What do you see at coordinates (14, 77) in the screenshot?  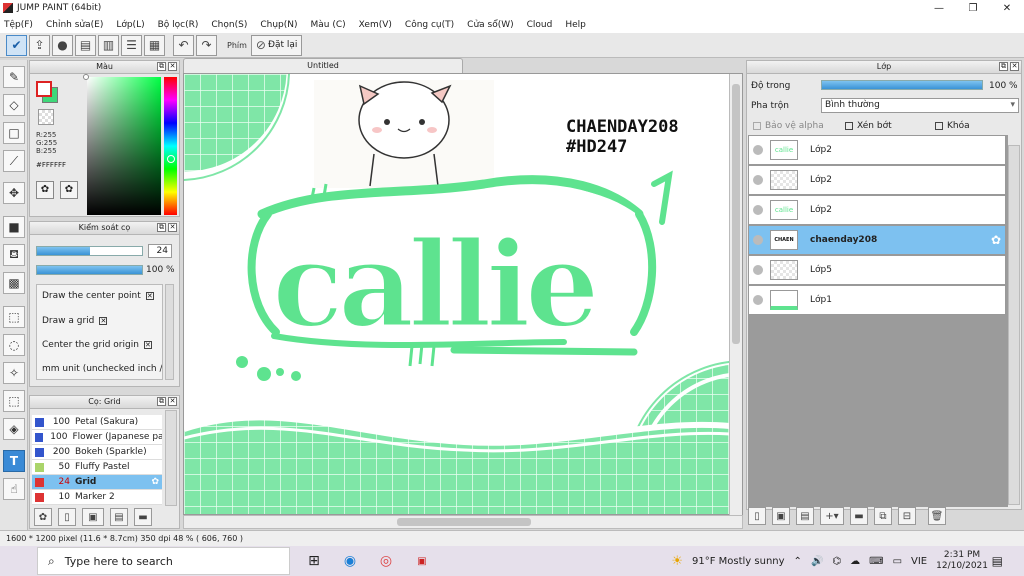 I see `pen-tool-icon: ✎` at bounding box center [14, 77].